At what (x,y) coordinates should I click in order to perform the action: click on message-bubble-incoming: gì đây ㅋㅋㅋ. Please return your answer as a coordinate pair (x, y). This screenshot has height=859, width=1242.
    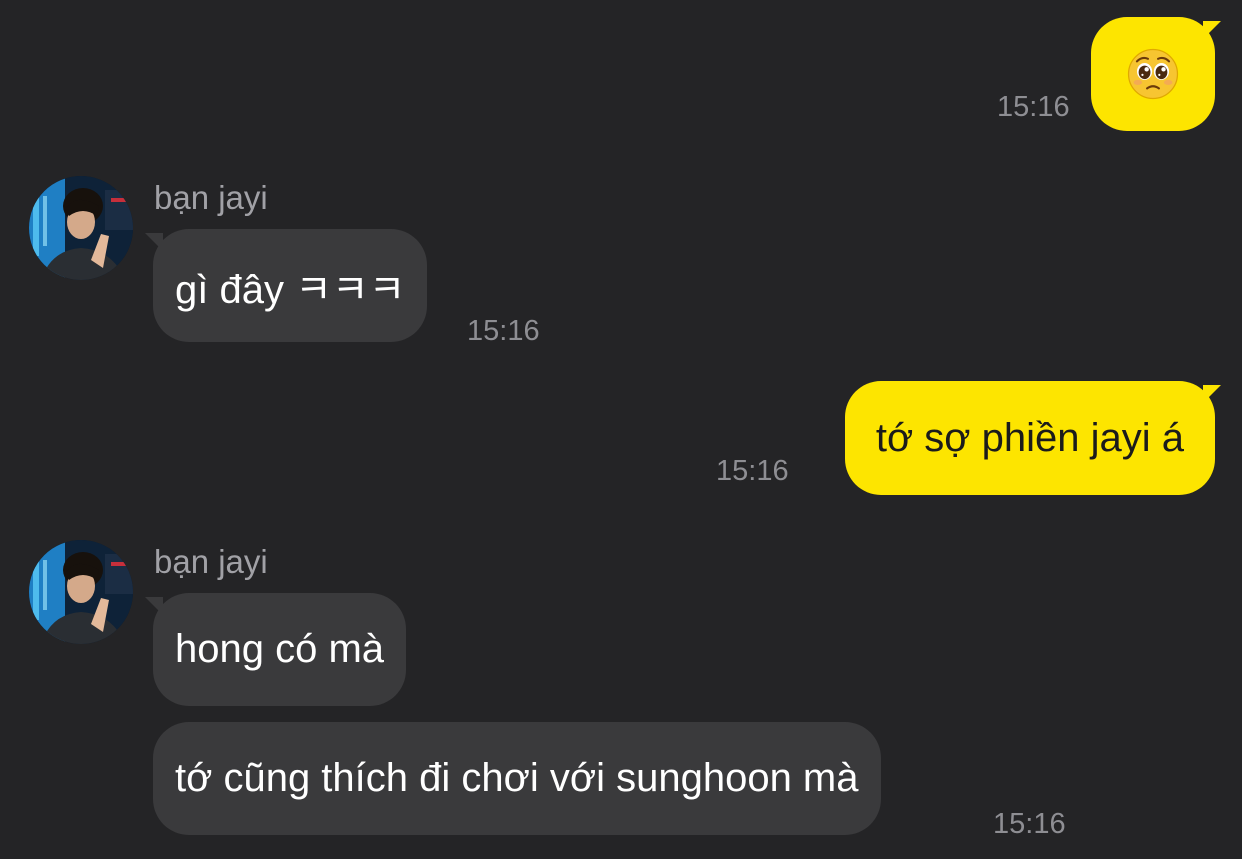
    Looking at the image, I should click on (290, 285).